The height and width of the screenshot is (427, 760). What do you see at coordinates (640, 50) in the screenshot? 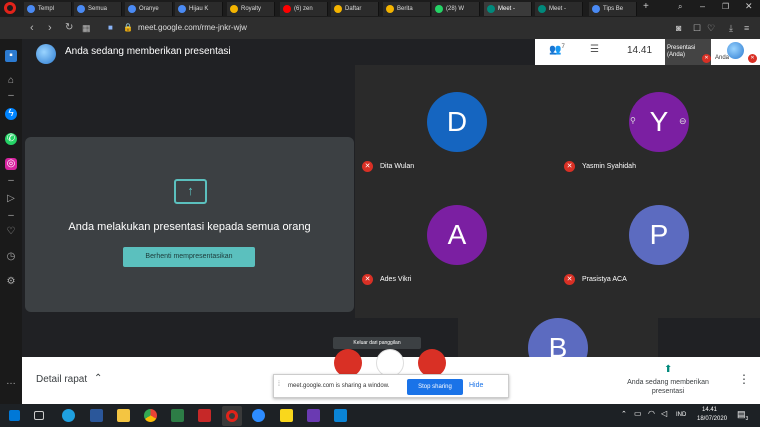
I see `meeting-time: 14.41` at bounding box center [640, 50].